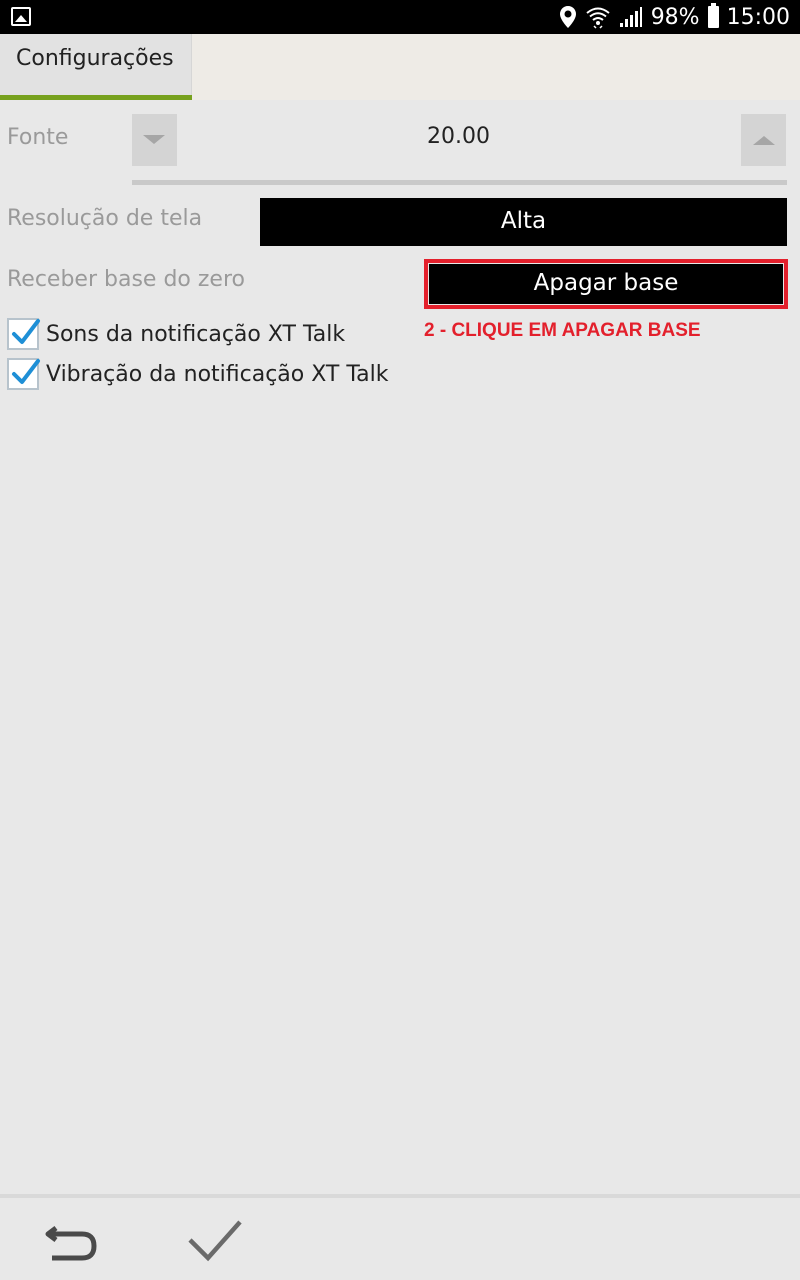 The width and height of the screenshot is (800, 1280). I want to click on tab-configuracoes: Configurações, so click(96, 67).